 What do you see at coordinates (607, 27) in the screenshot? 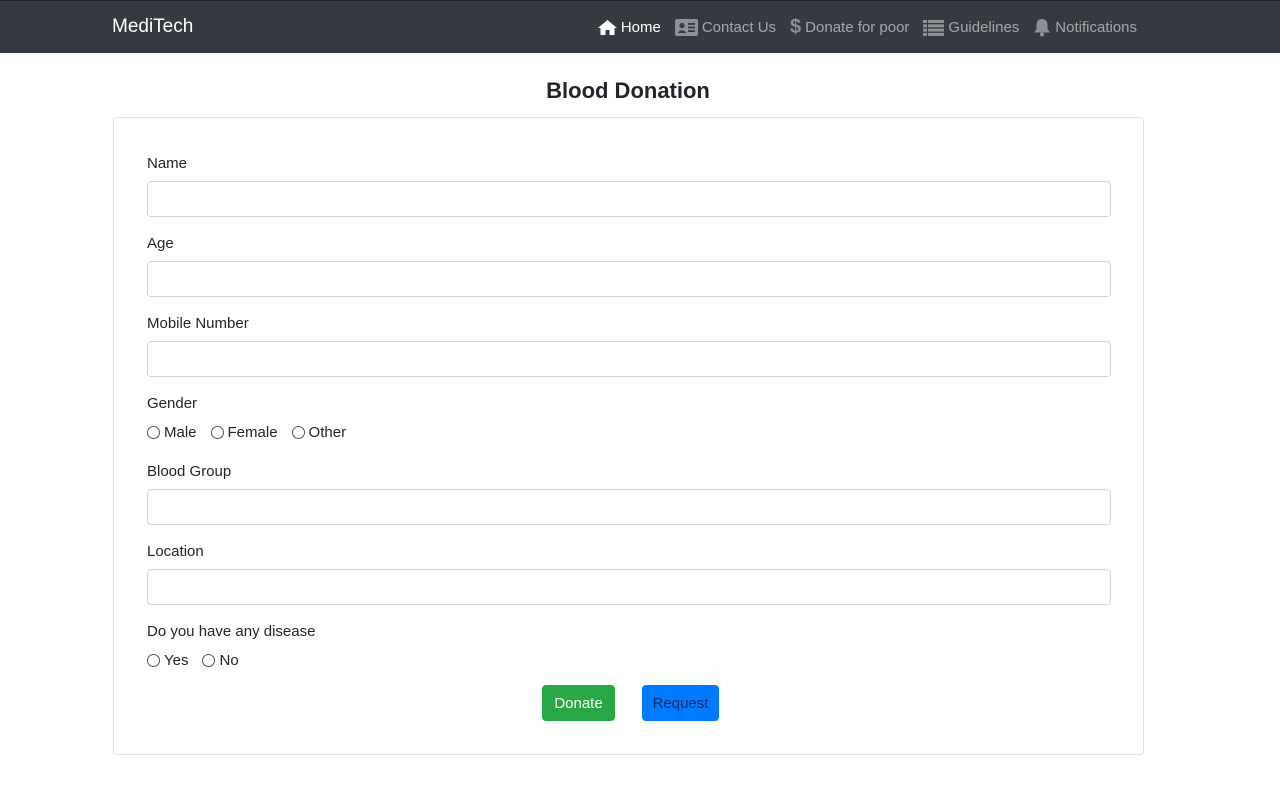
I see `home-icon` at bounding box center [607, 27].